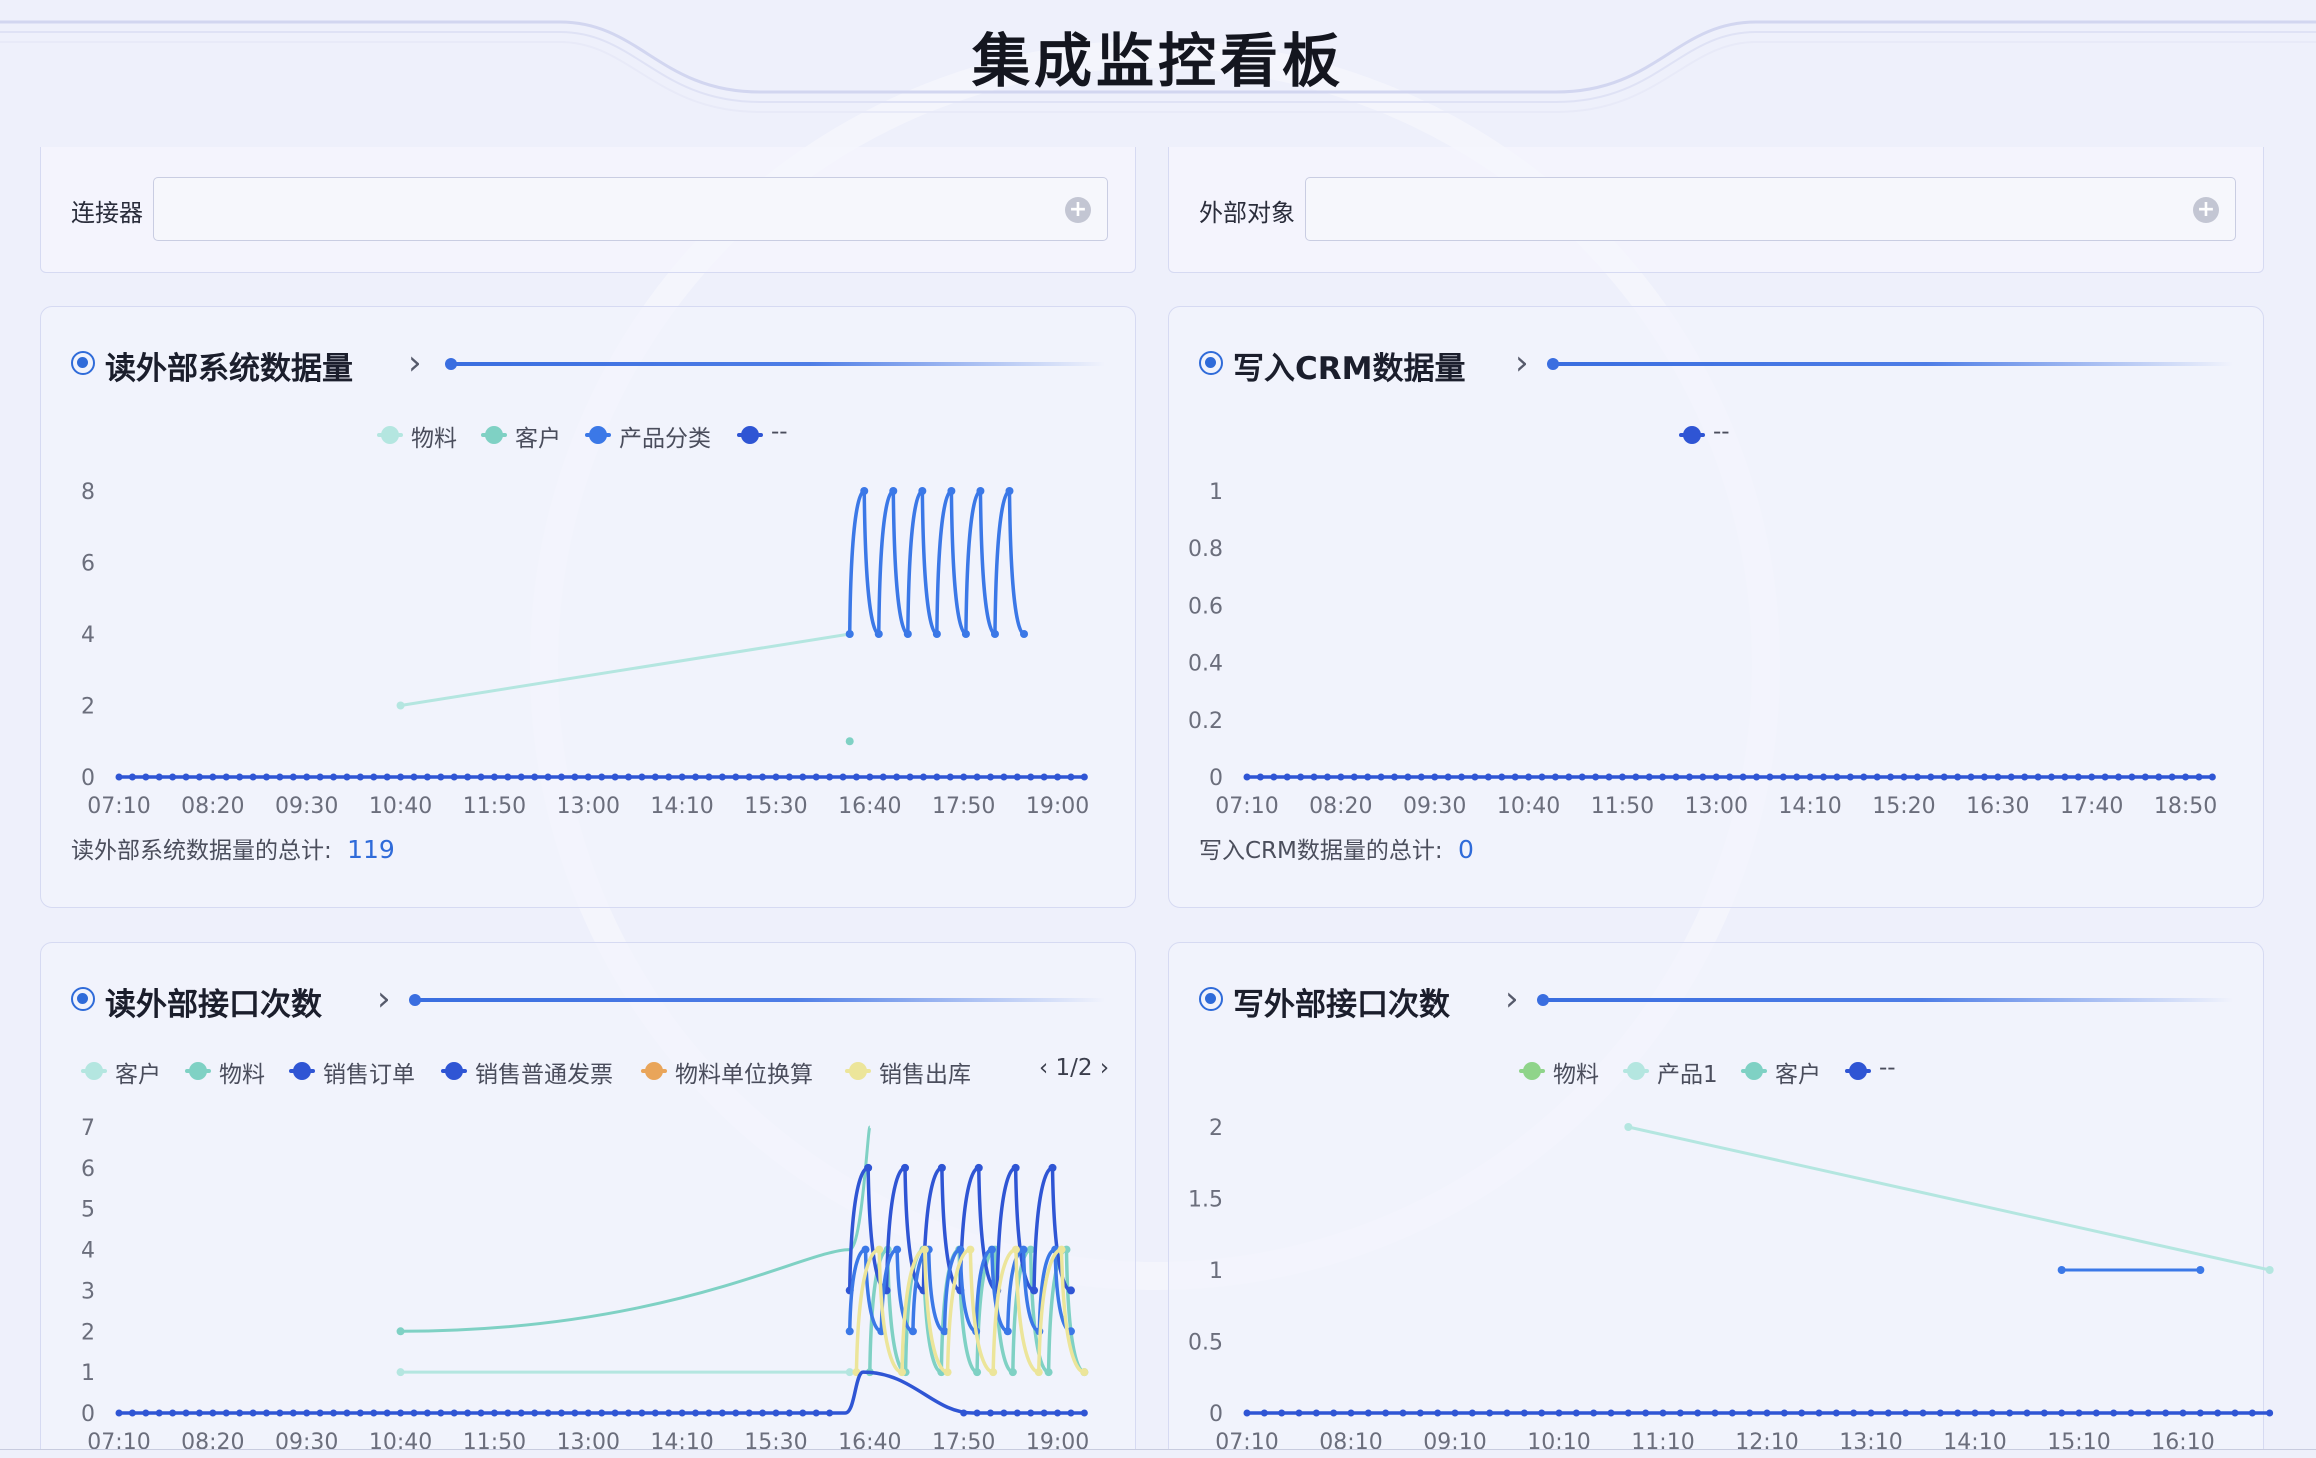 The width and height of the screenshot is (2316, 1458). I want to click on page-title: 集成监控看板, so click(1157, 61).